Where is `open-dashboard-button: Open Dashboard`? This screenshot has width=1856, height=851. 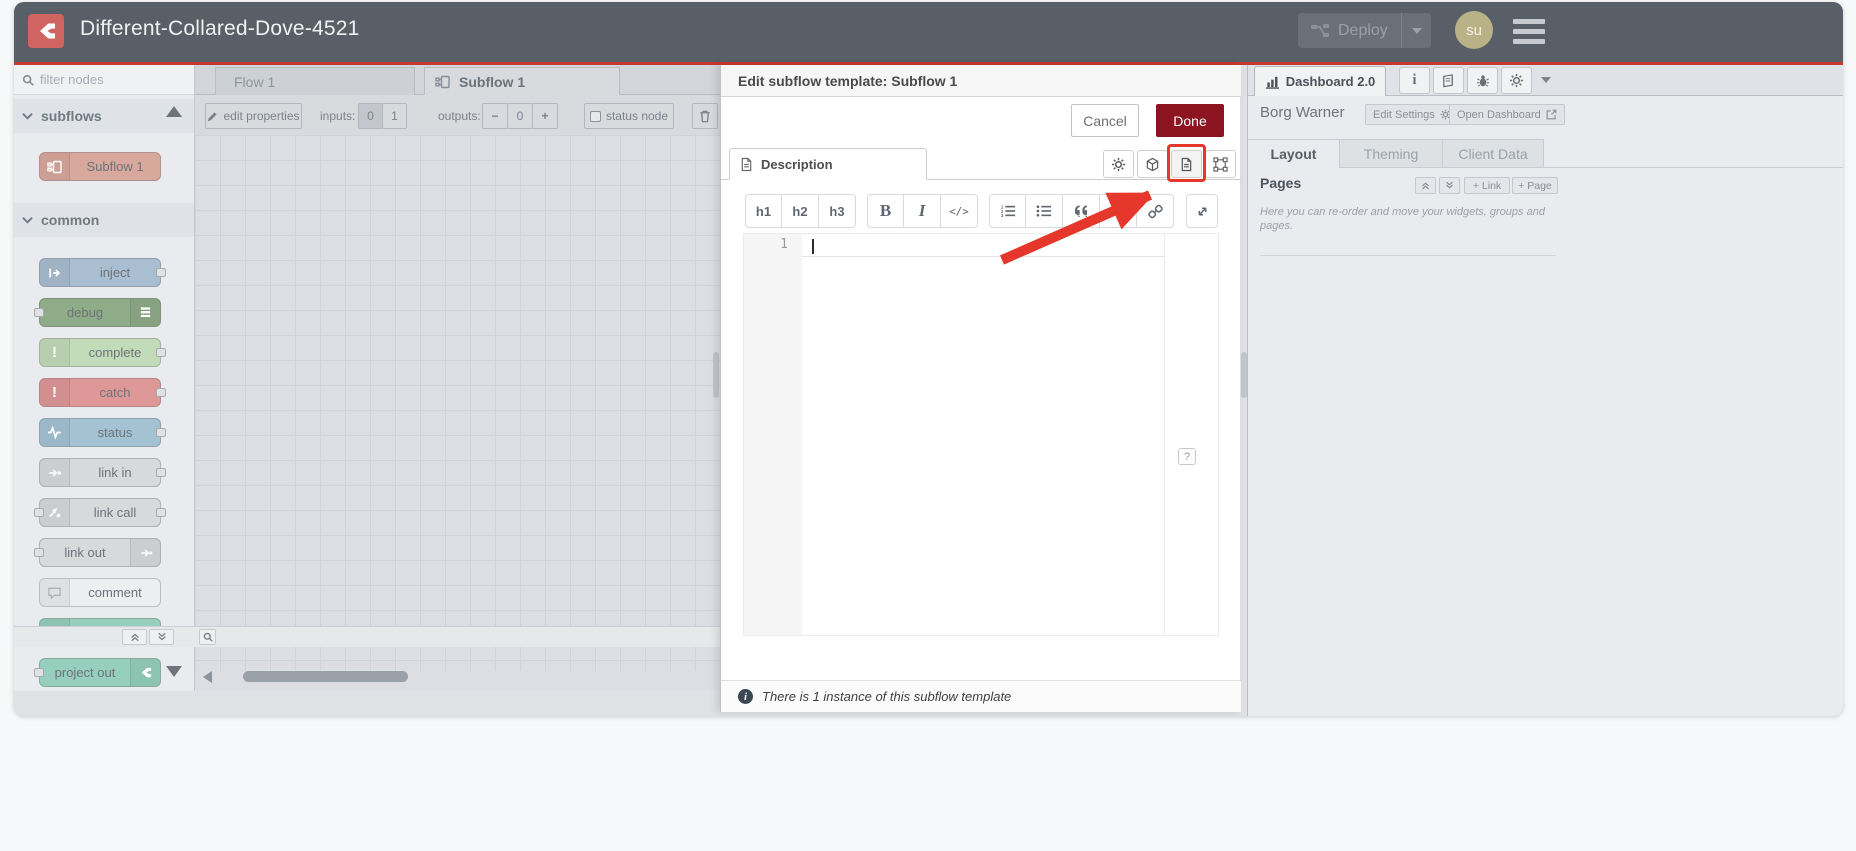
open-dashboard-button: Open Dashboard is located at coordinates (1507, 114).